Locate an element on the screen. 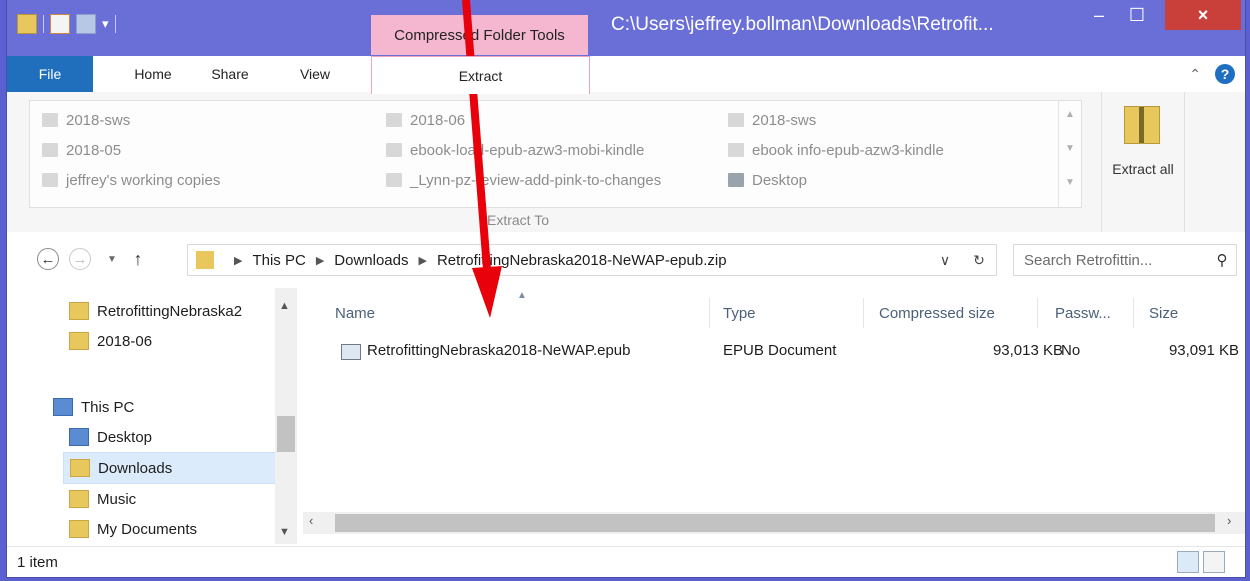 The width and height of the screenshot is (1250, 581). tab-home: Home is located at coordinates (153, 74).